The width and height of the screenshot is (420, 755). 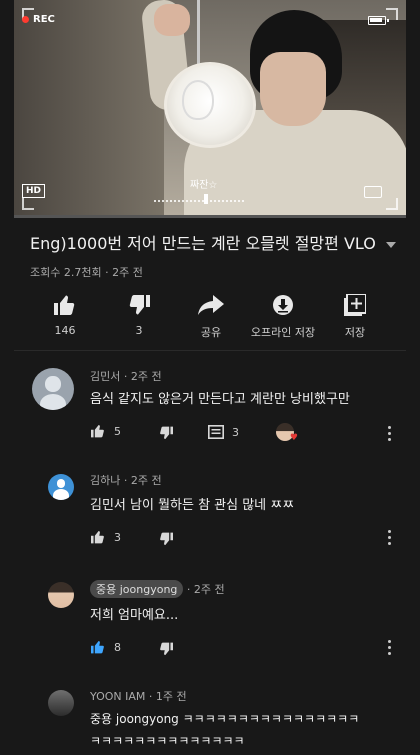 I want to click on rec-indicator: REC, so click(x=38, y=19).